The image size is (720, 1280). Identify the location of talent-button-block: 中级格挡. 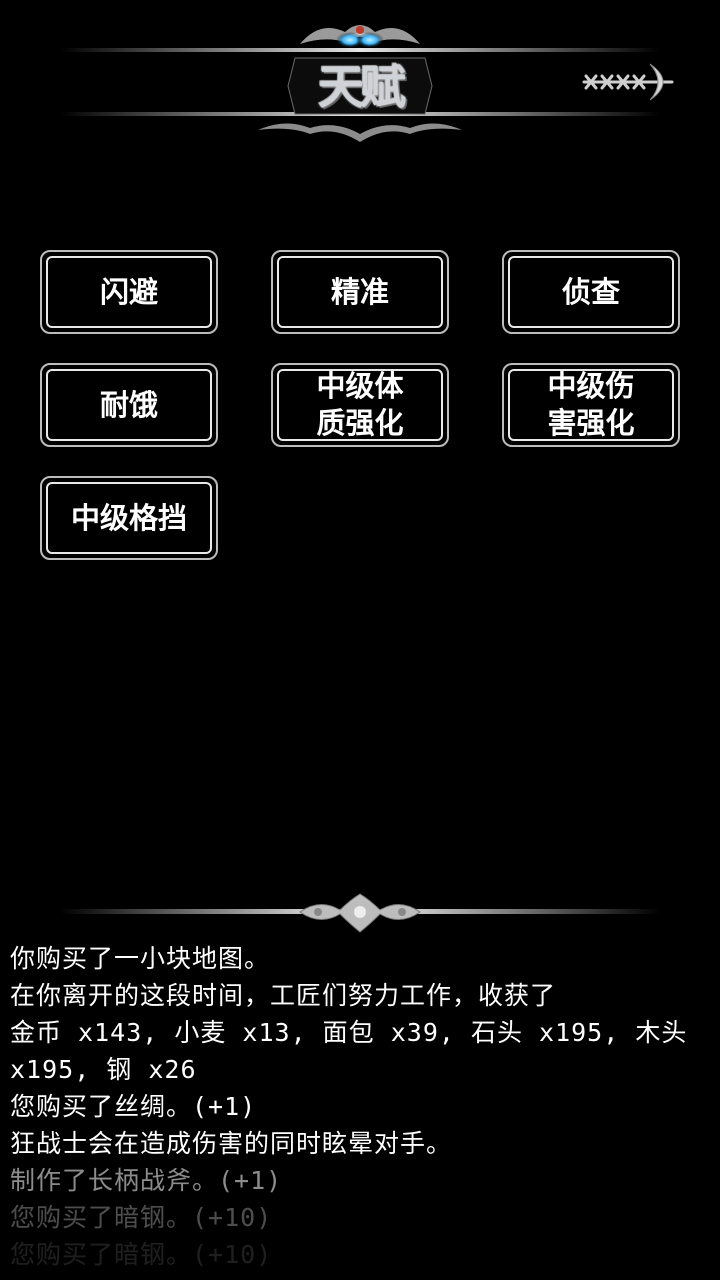
(129, 518).